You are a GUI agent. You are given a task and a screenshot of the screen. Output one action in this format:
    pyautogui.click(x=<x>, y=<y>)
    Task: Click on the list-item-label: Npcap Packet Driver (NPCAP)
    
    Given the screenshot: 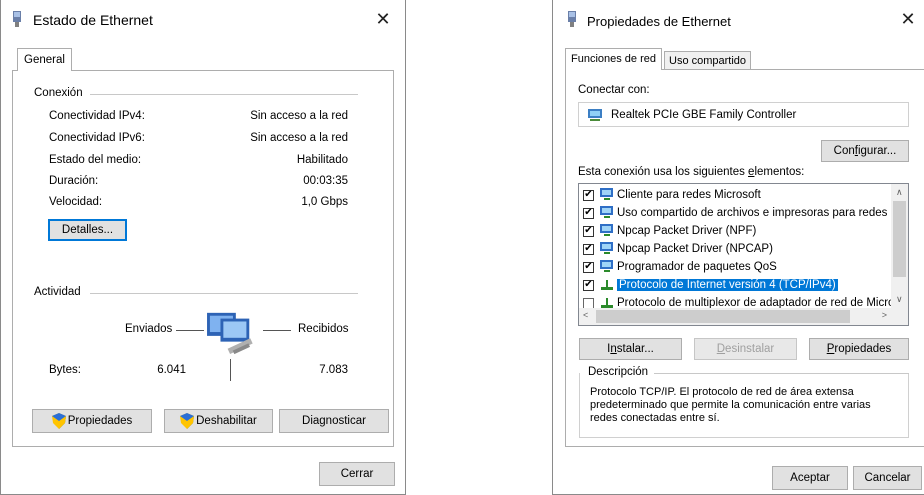 What is the action you would take?
    pyautogui.click(x=695, y=249)
    